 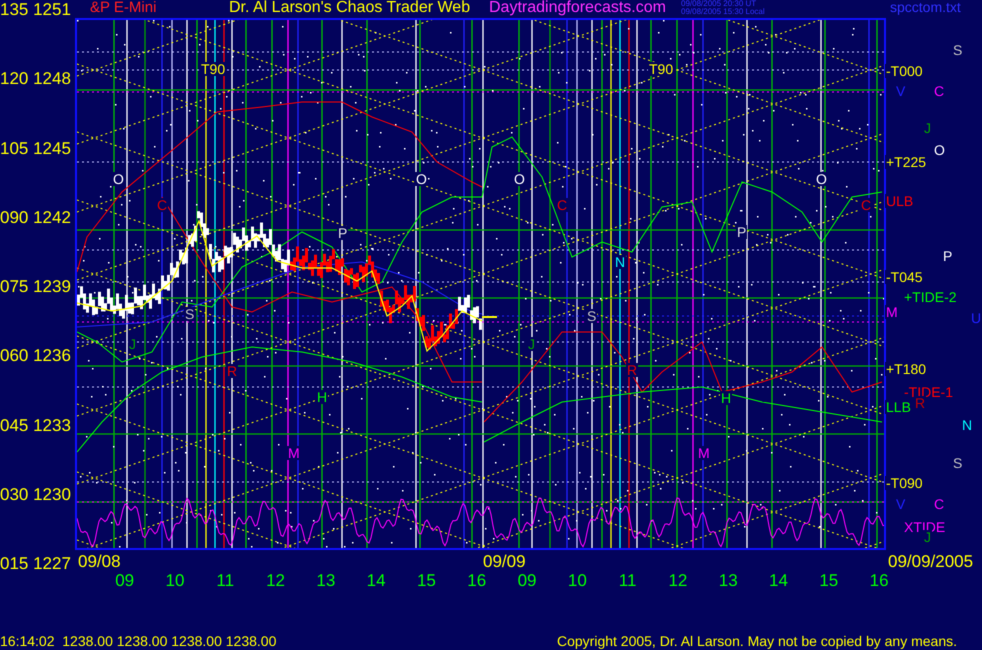 What do you see at coordinates (36, 217) in the screenshot?
I see `y-axis-label: 090 1242` at bounding box center [36, 217].